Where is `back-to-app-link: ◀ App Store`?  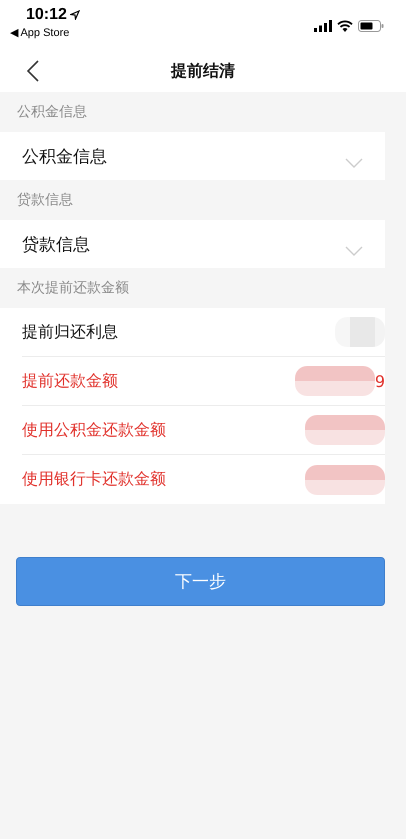 back-to-app-link: ◀ App Store is located at coordinates (45, 32).